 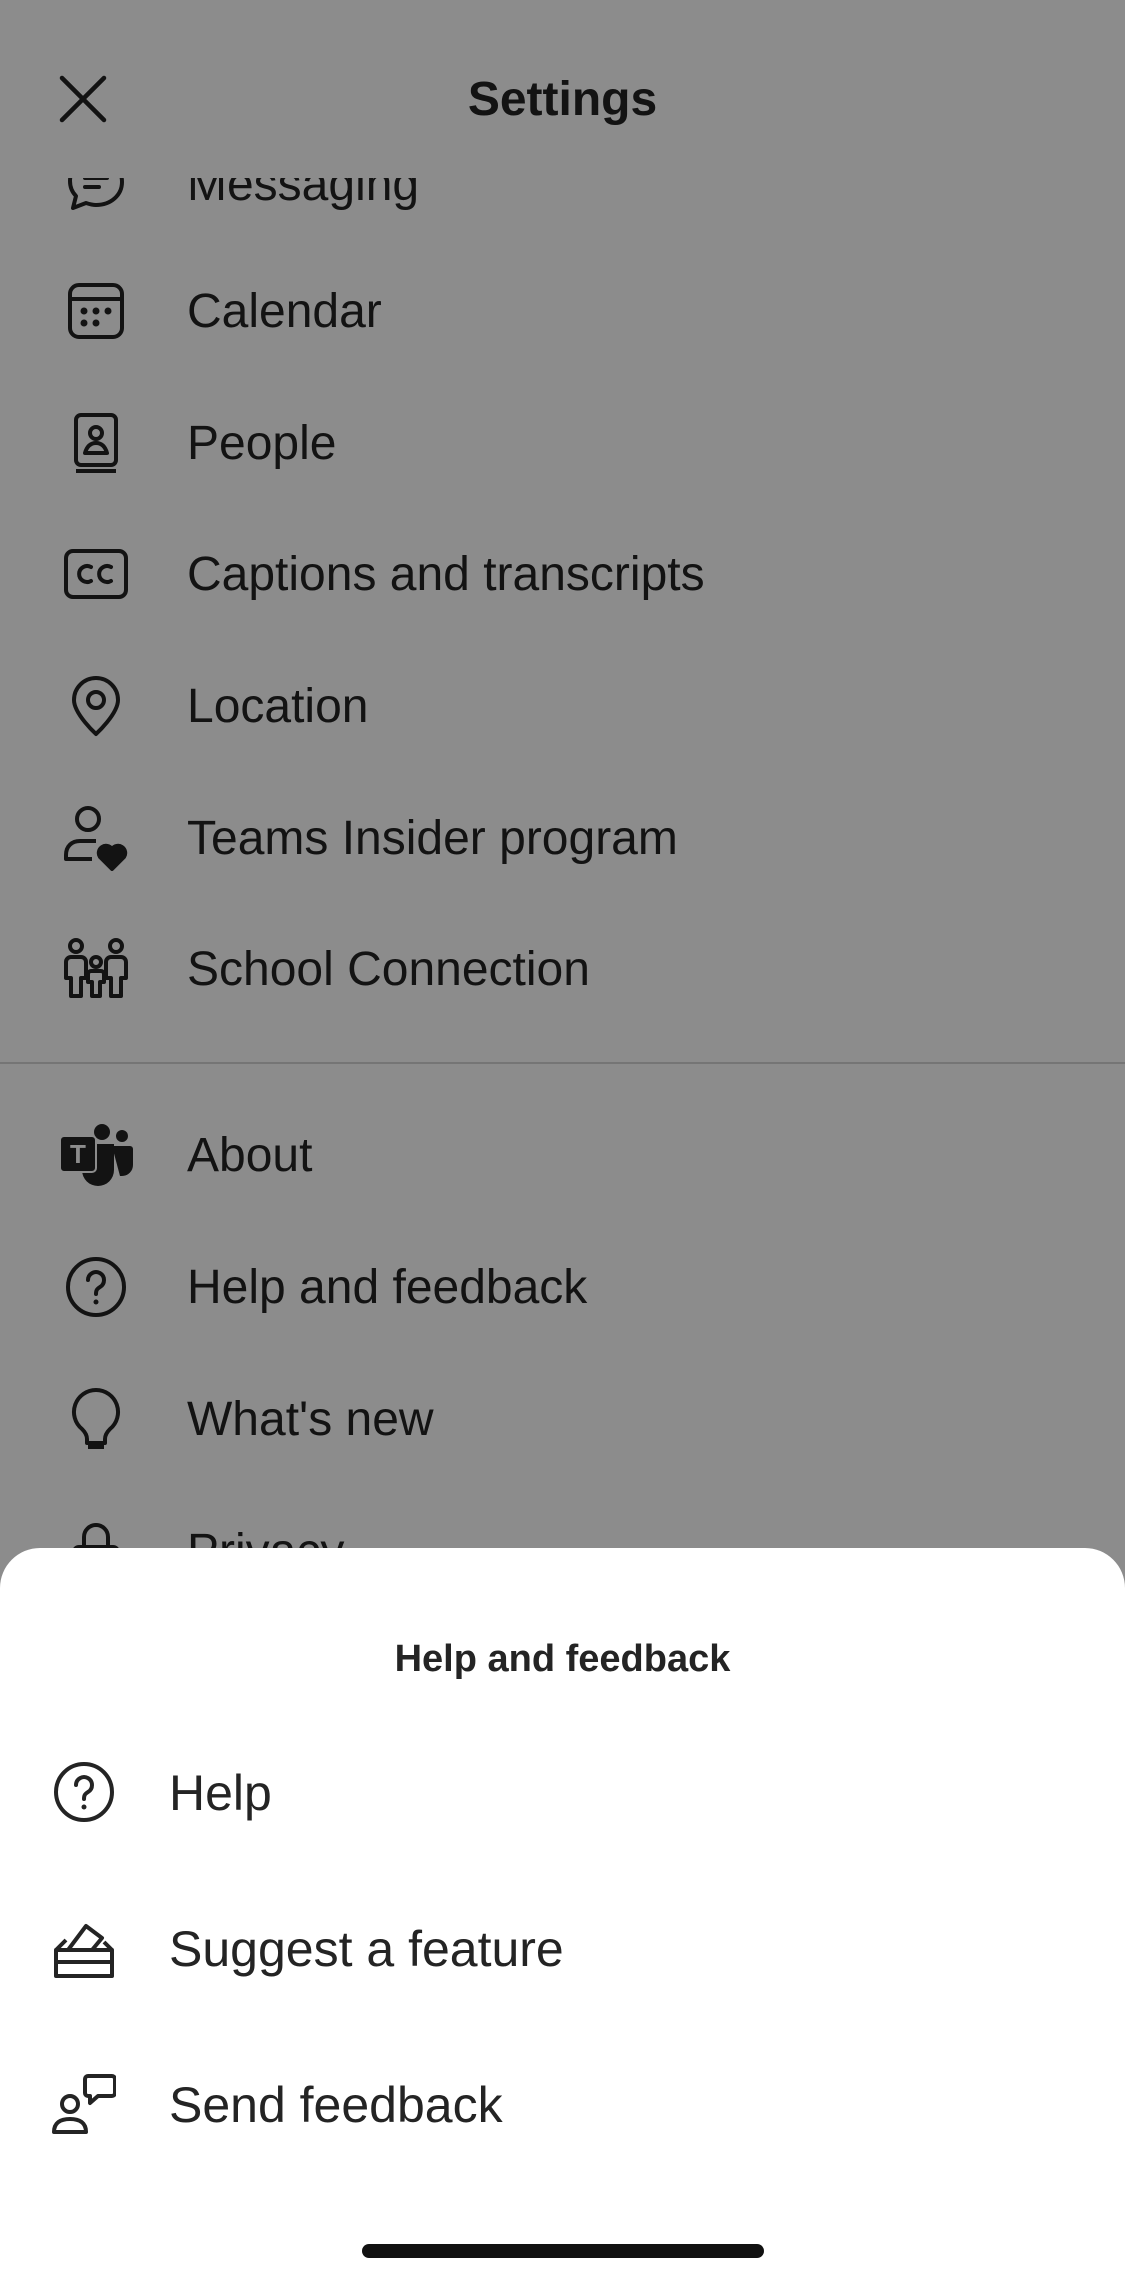 What do you see at coordinates (84, 1948) in the screenshot?
I see `ballot-box-icon` at bounding box center [84, 1948].